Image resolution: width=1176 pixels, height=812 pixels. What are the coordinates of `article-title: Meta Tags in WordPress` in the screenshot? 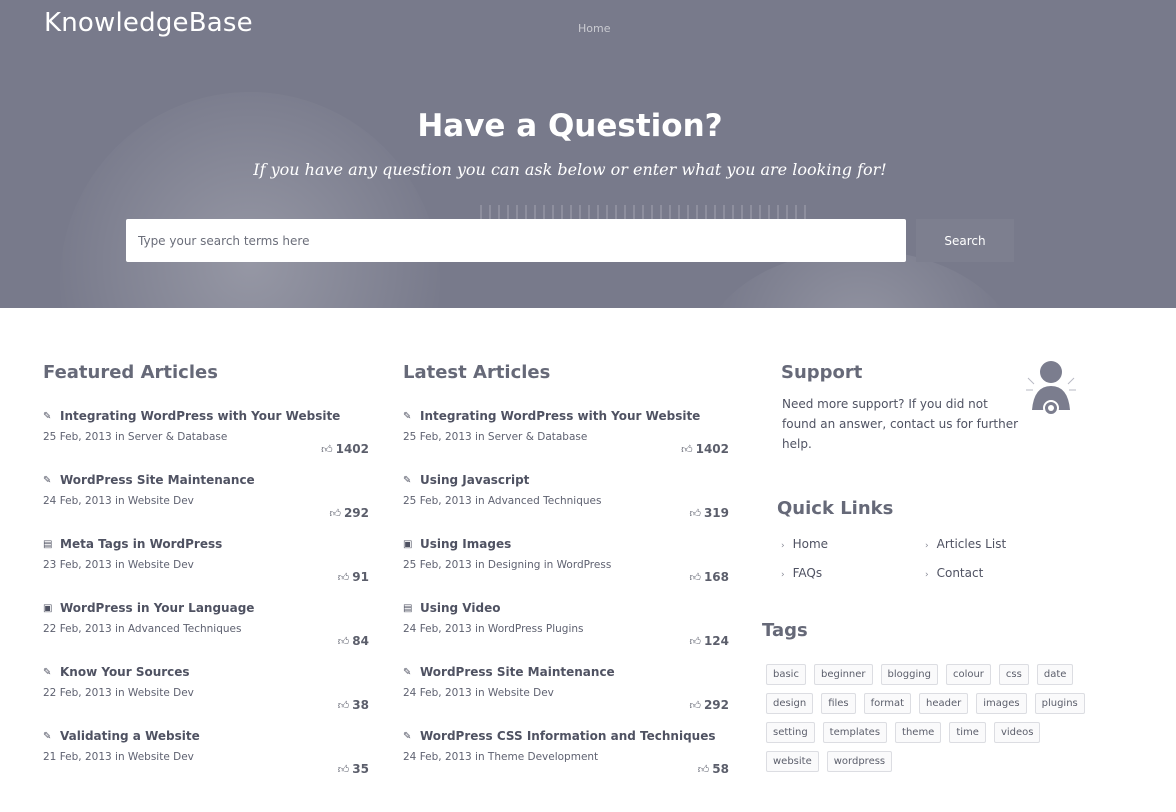 It's located at (141, 544).